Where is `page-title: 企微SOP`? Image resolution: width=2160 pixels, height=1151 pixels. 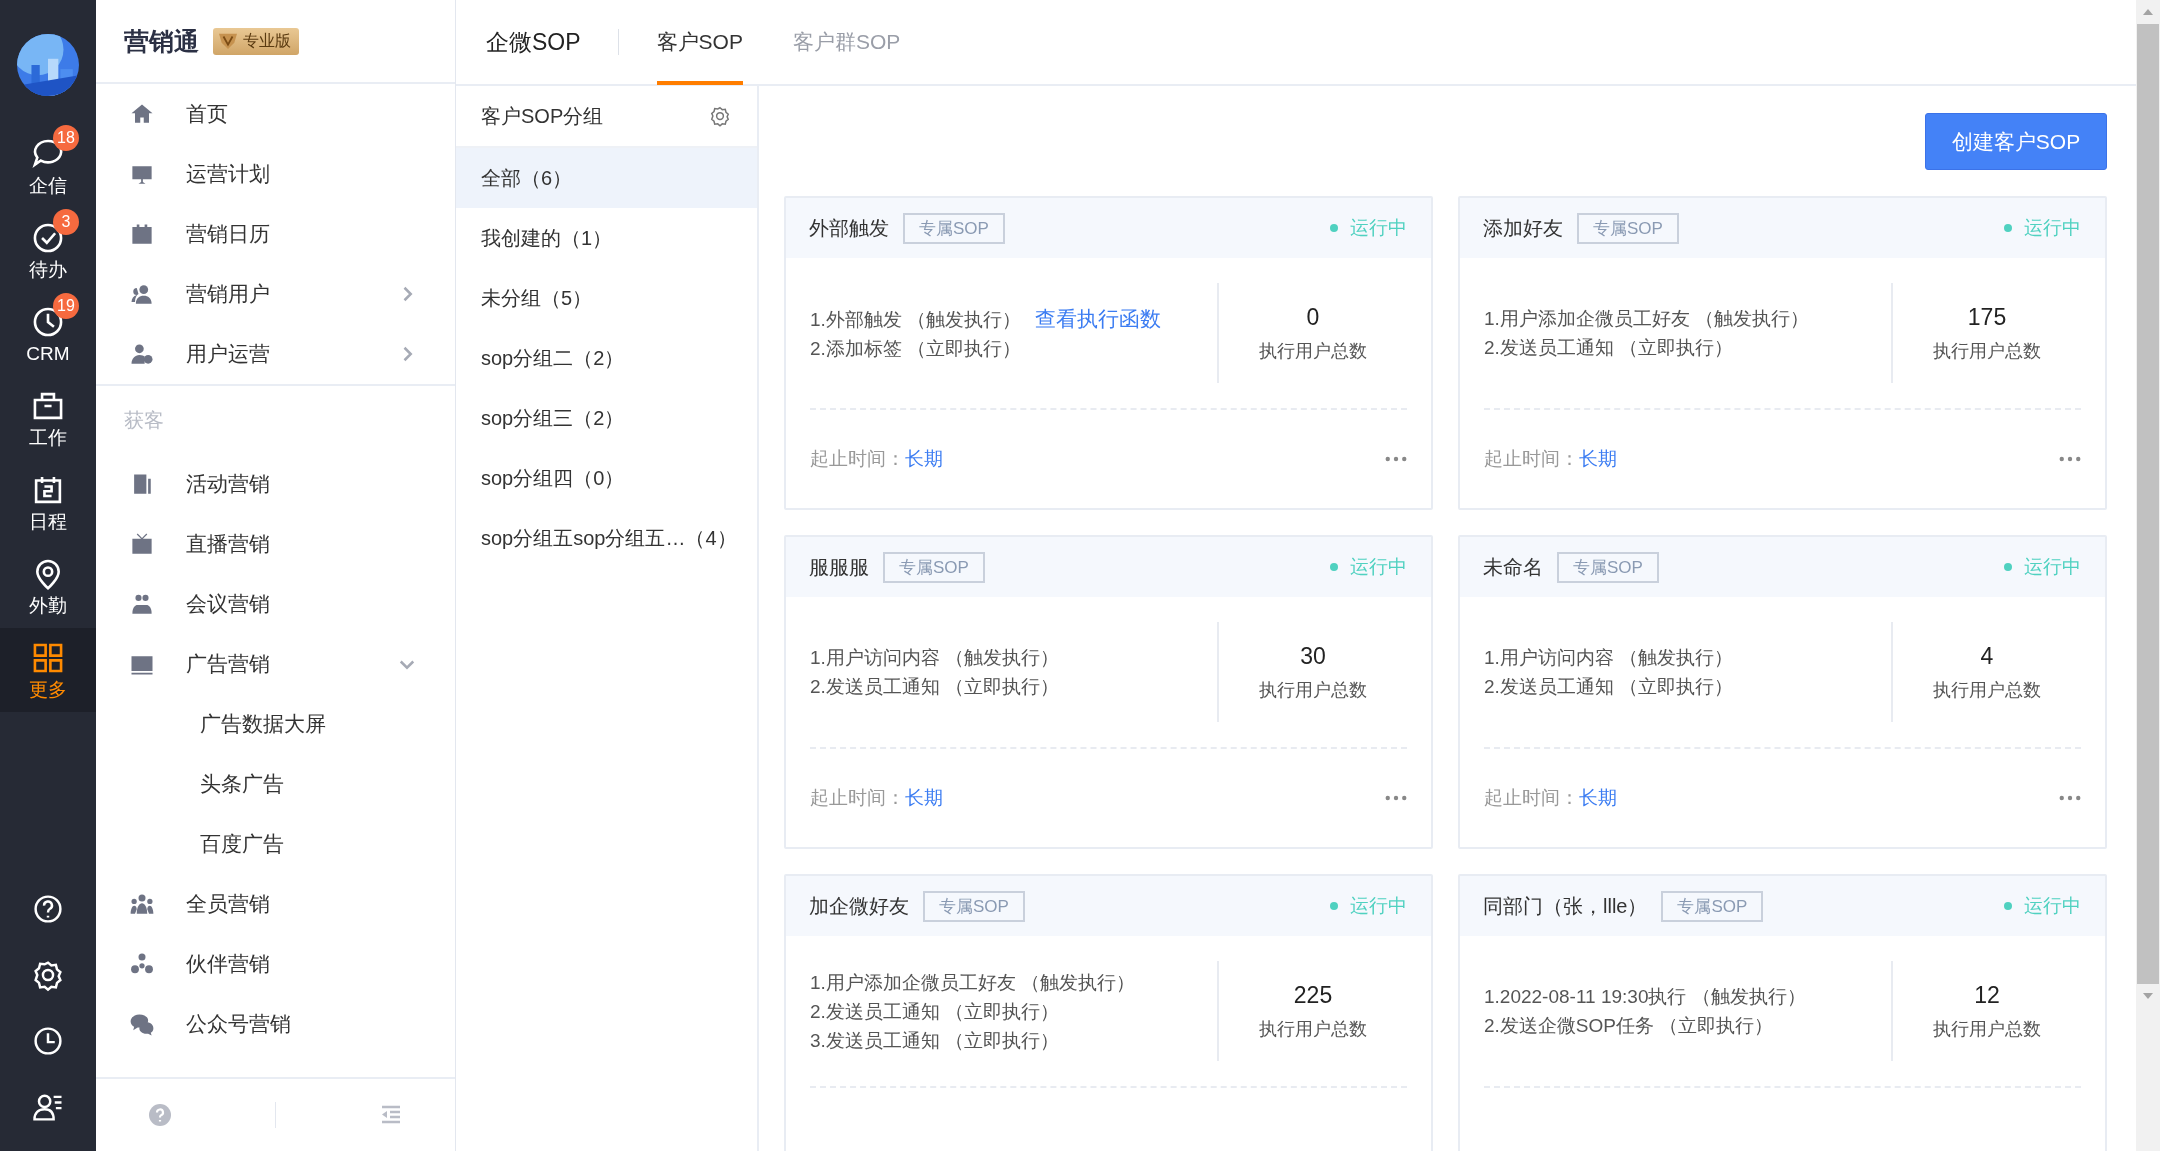
page-title: 企微SOP is located at coordinates (533, 42).